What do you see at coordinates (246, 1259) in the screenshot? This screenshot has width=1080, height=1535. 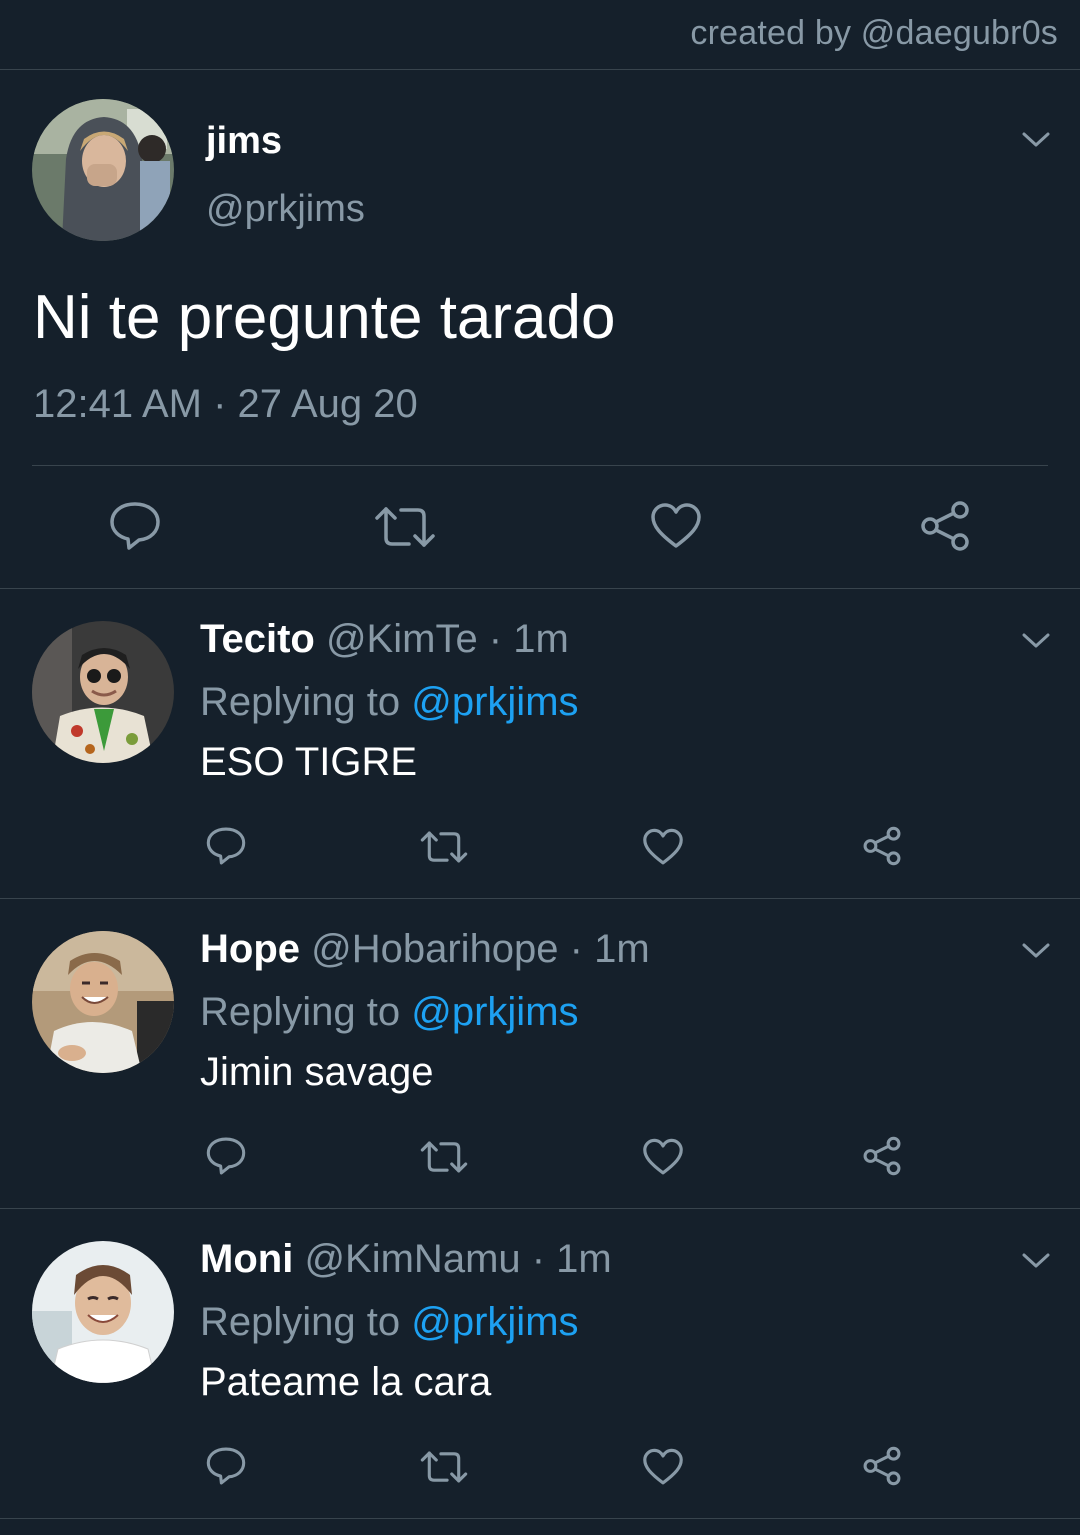 I see `display-name: Moni` at bounding box center [246, 1259].